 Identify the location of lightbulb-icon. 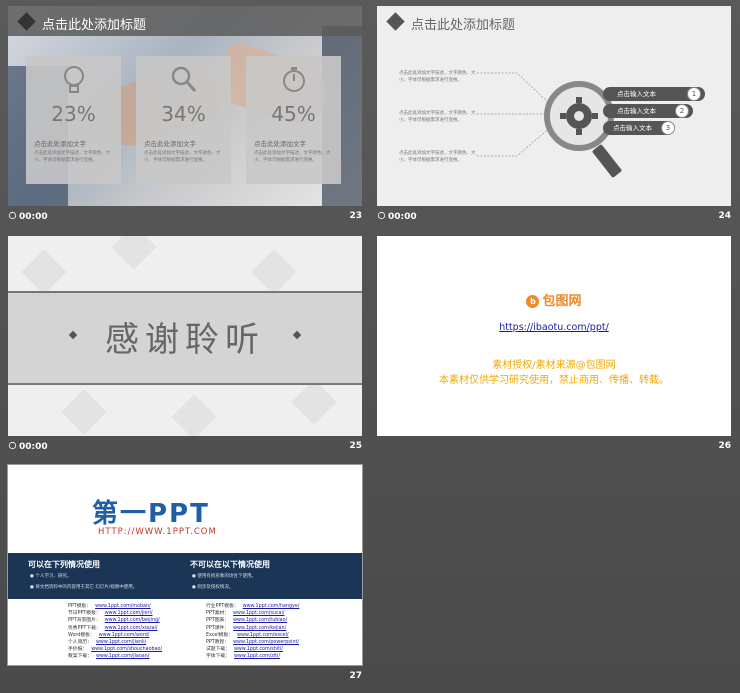
(74, 79).